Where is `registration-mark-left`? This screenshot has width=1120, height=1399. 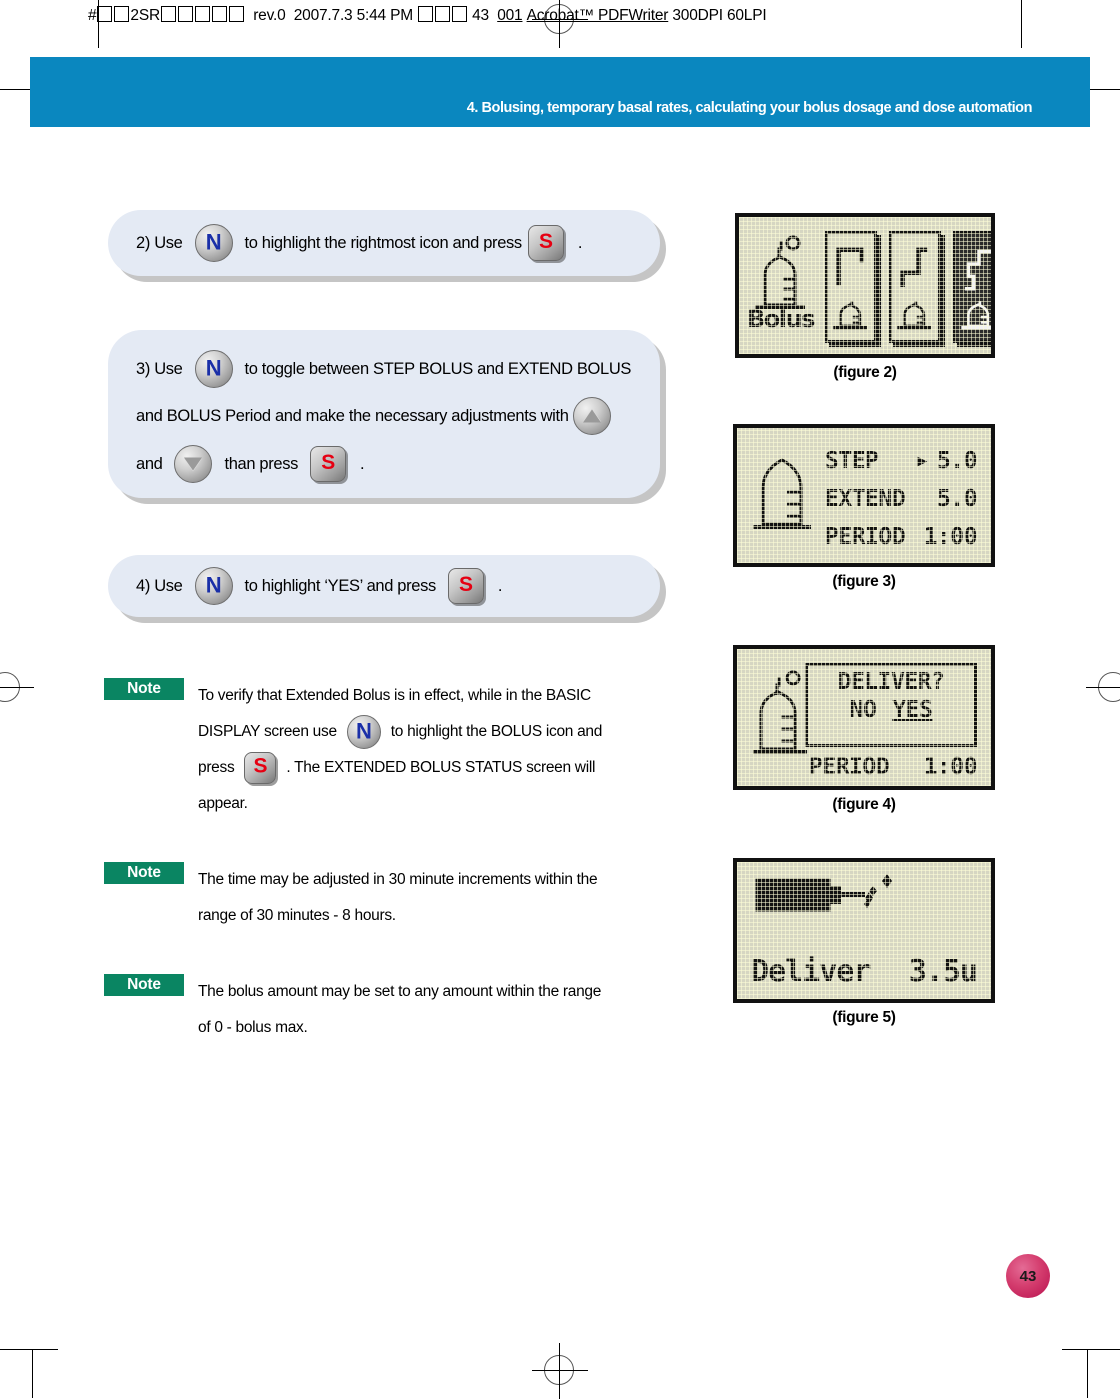 registration-mark-left is located at coordinates (17, 688).